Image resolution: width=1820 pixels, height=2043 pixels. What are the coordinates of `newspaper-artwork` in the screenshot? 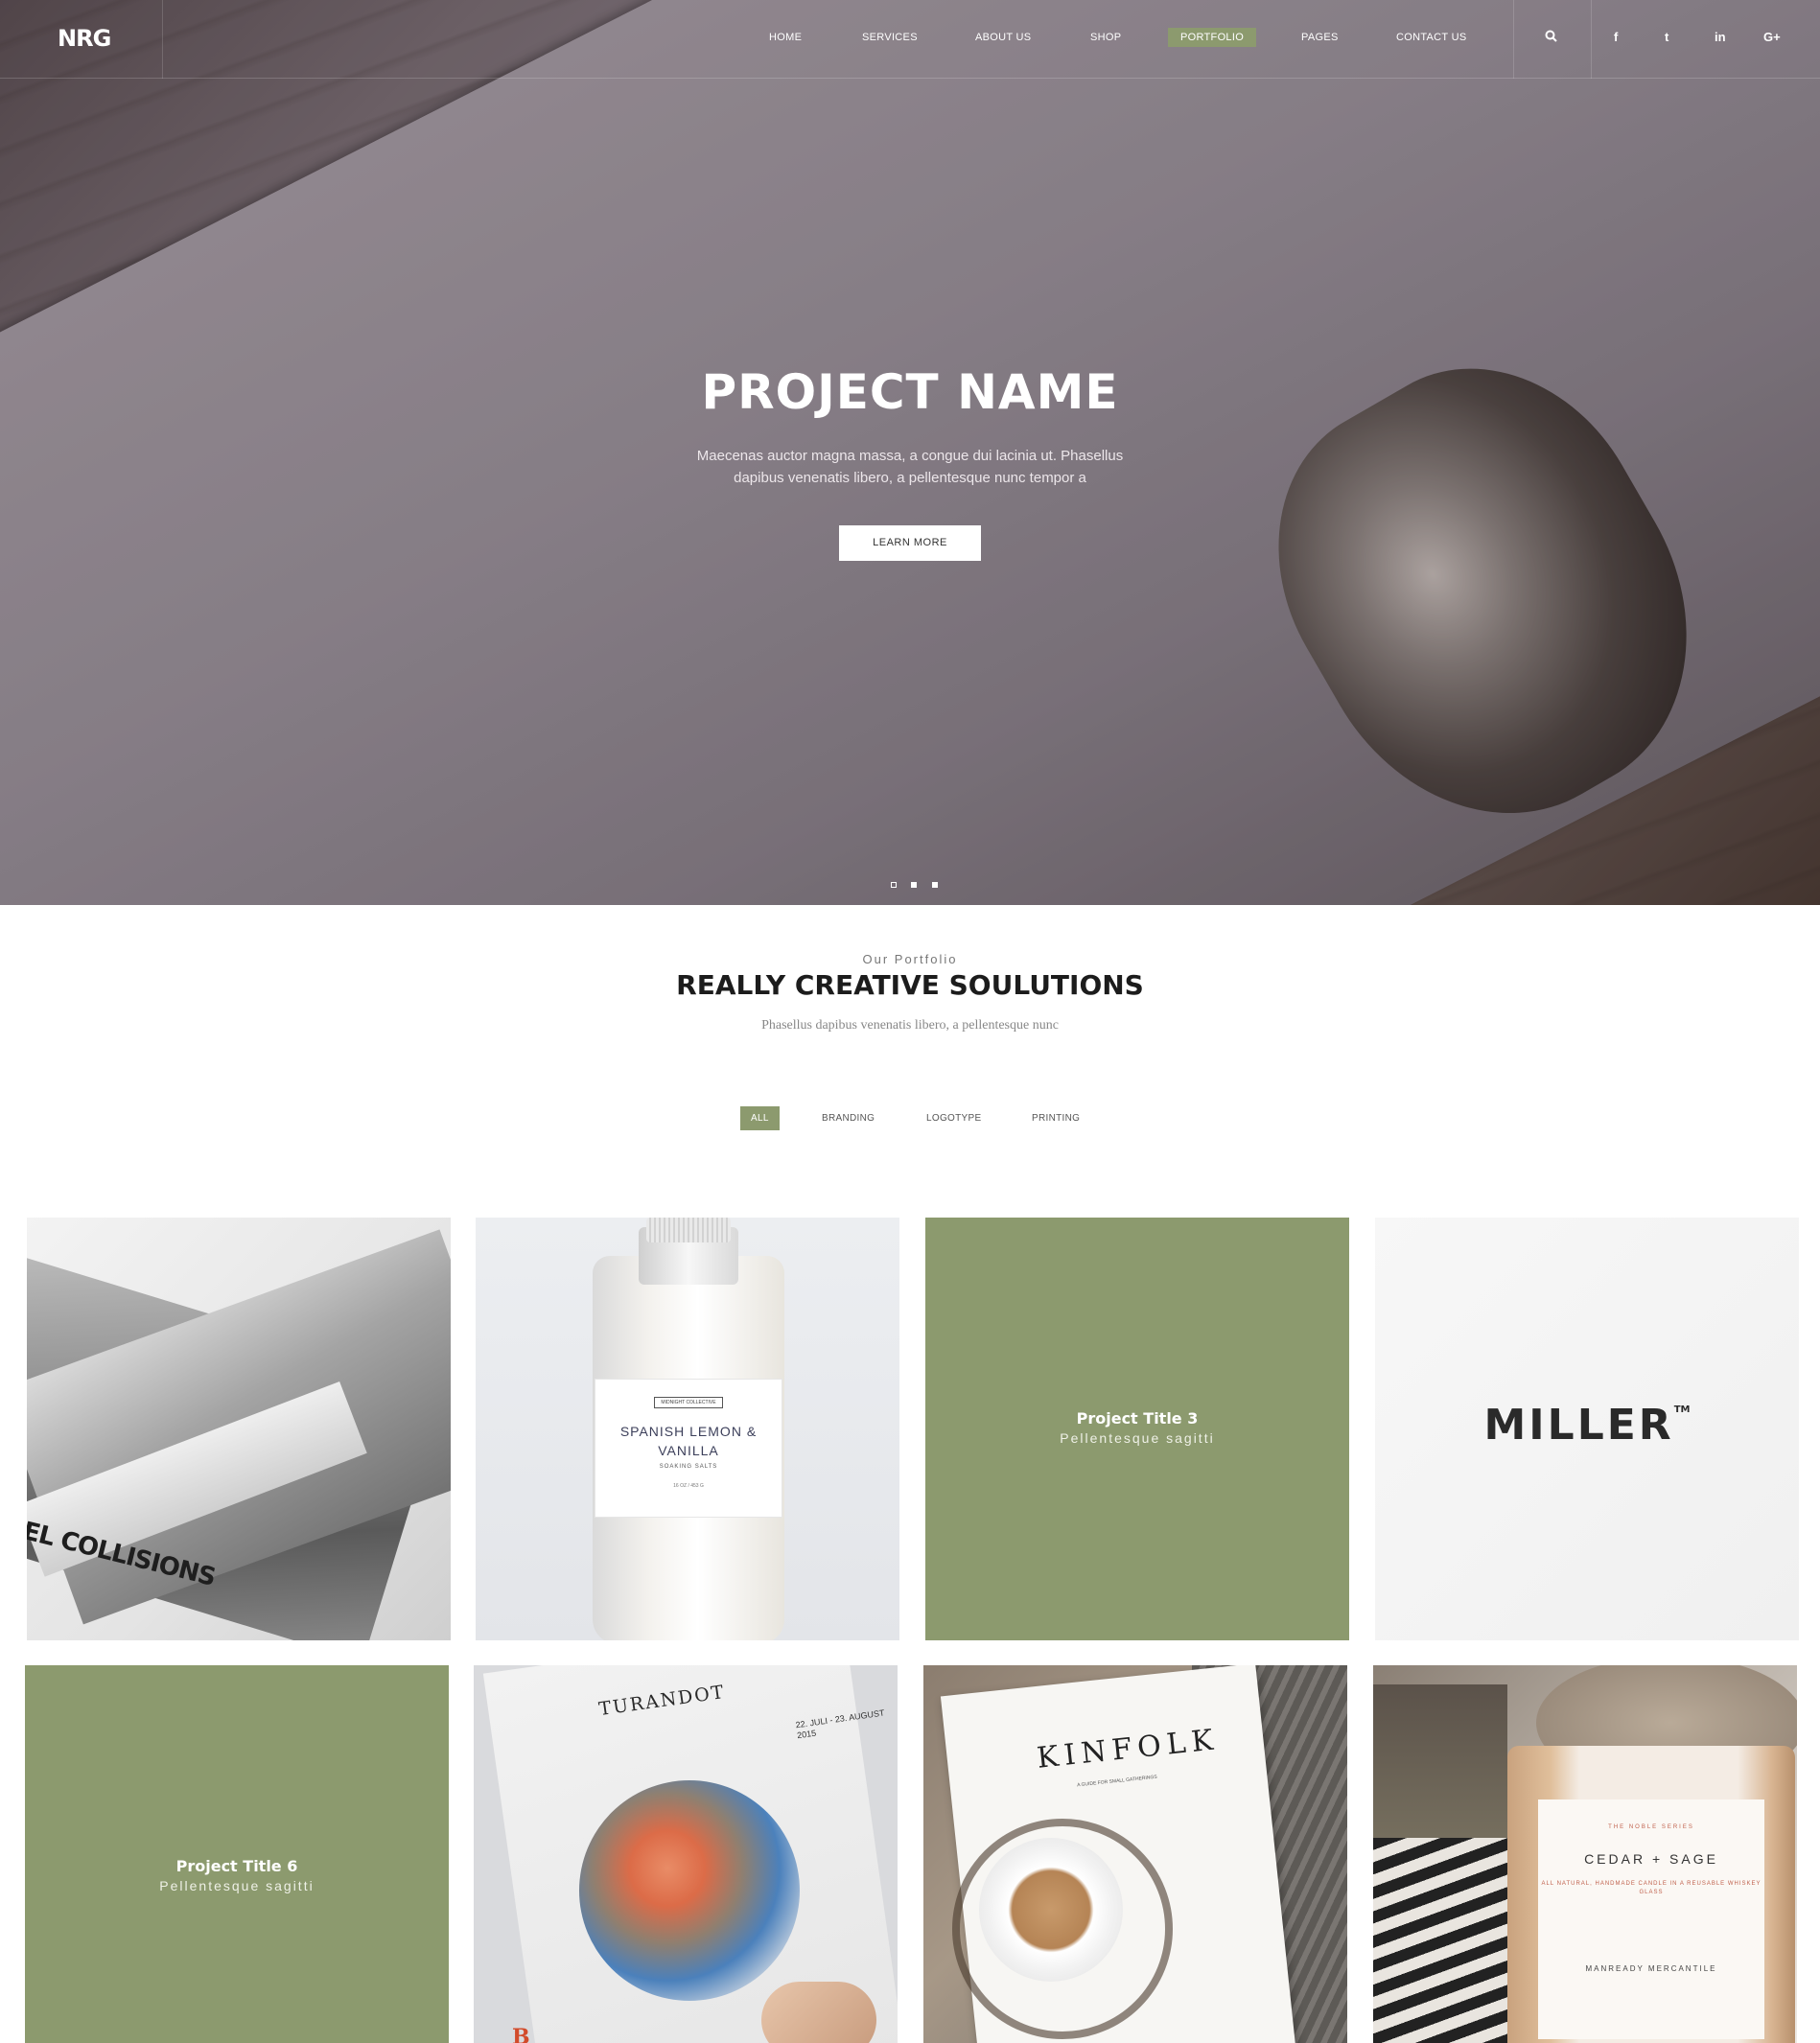 It's located at (689, 1890).